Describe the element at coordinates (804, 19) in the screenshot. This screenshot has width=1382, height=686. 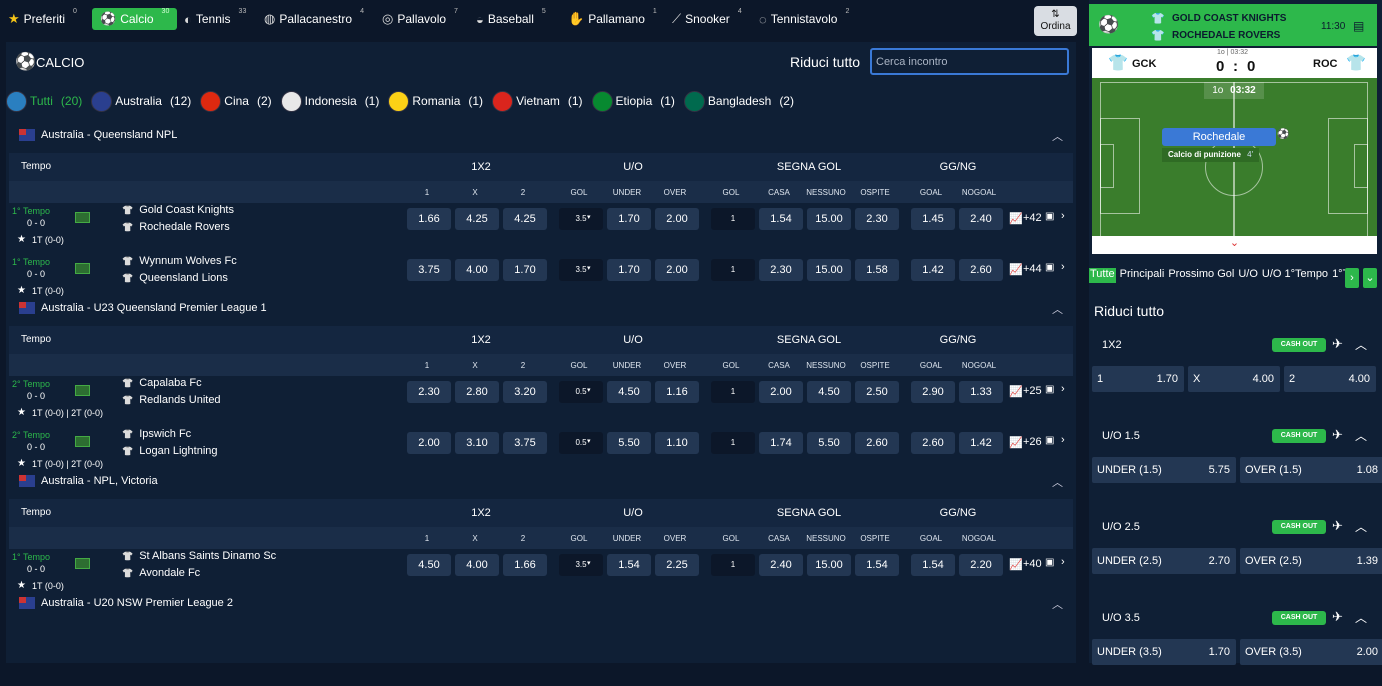
I see `sport-tab-tennistavolo: ◌ Tennistavolo 2` at that location.